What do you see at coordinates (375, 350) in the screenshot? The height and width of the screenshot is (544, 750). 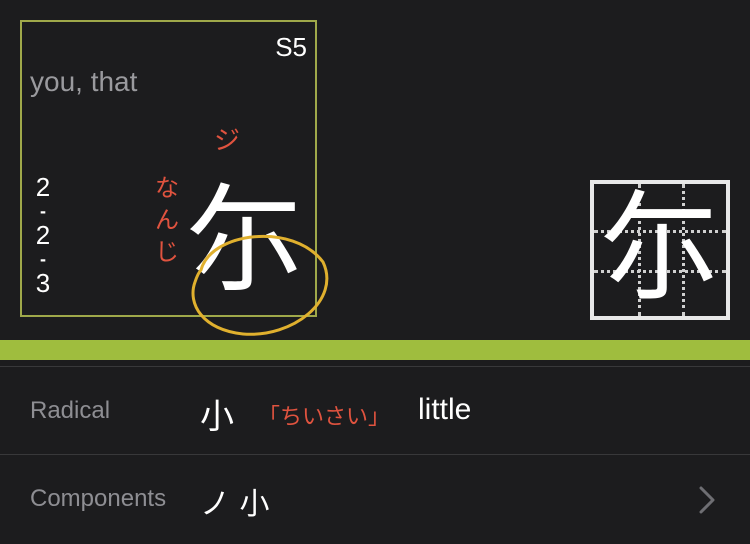 I see `level-accent-bar` at bounding box center [375, 350].